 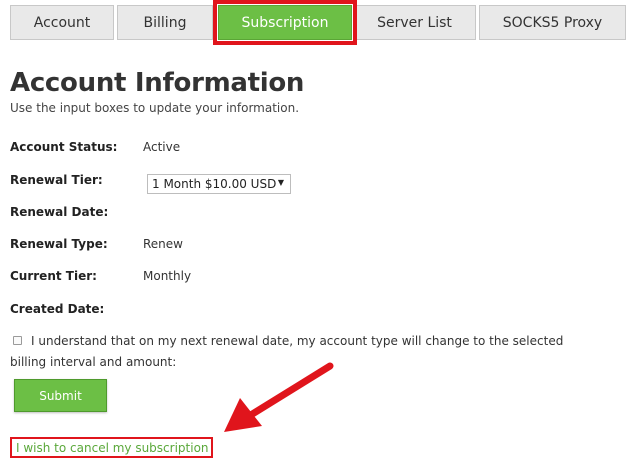 What do you see at coordinates (57, 309) in the screenshot?
I see `created-date-label: Created Date:` at bounding box center [57, 309].